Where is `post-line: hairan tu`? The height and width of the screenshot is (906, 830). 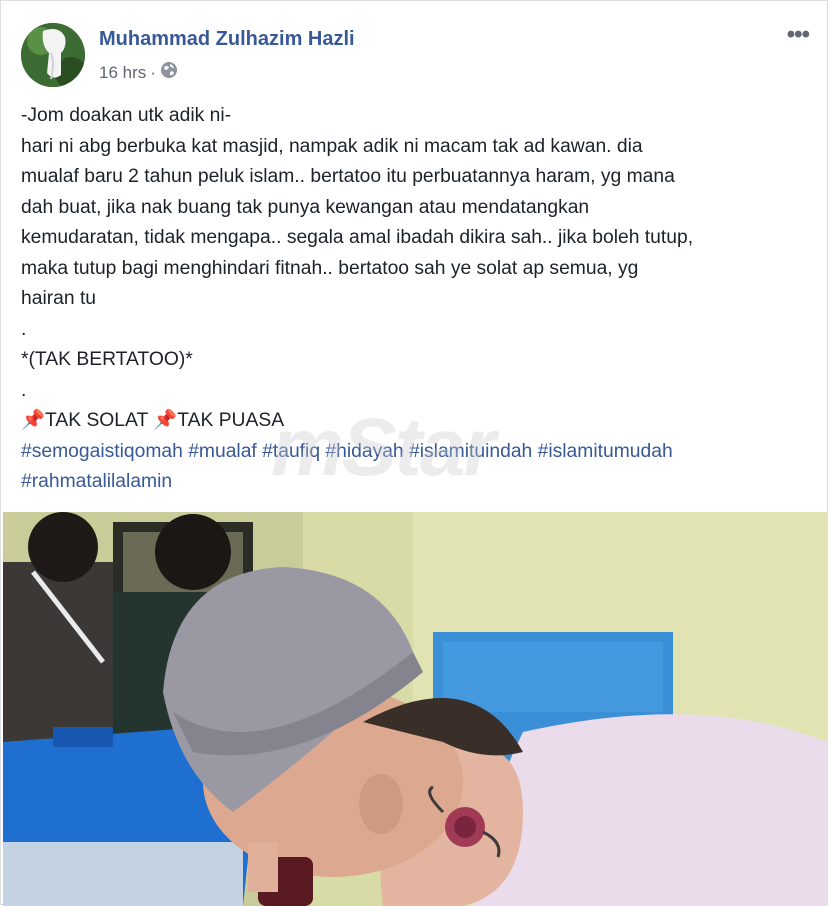 post-line: hairan tu is located at coordinates (59, 298).